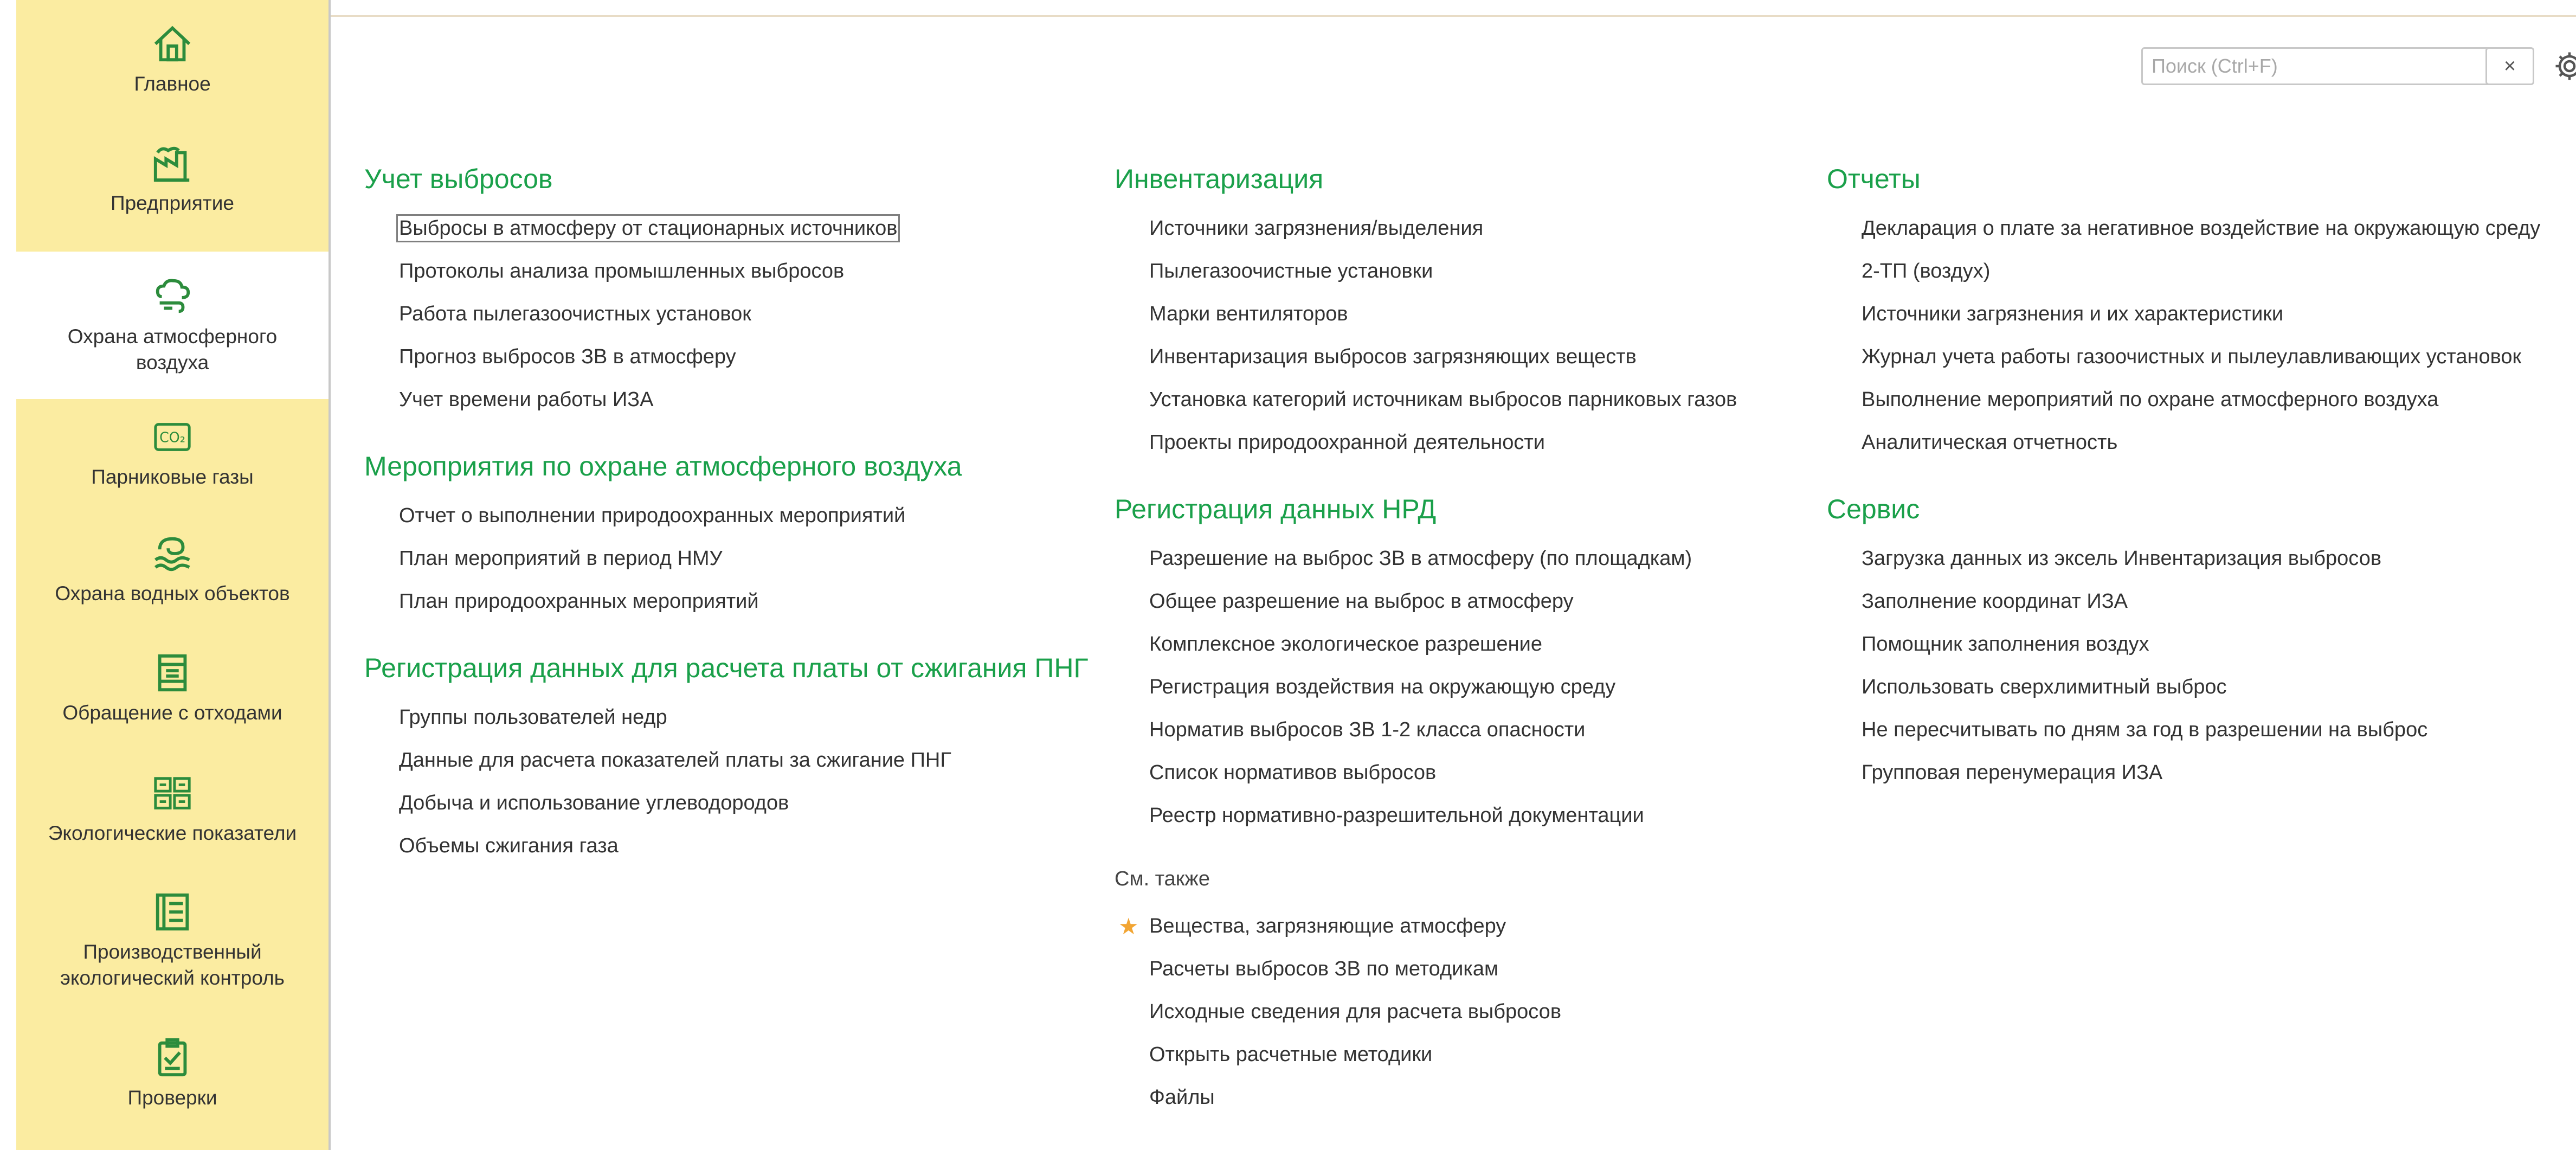 The width and height of the screenshot is (2576, 1150). I want to click on search-clear-button: ×, so click(2509, 66).